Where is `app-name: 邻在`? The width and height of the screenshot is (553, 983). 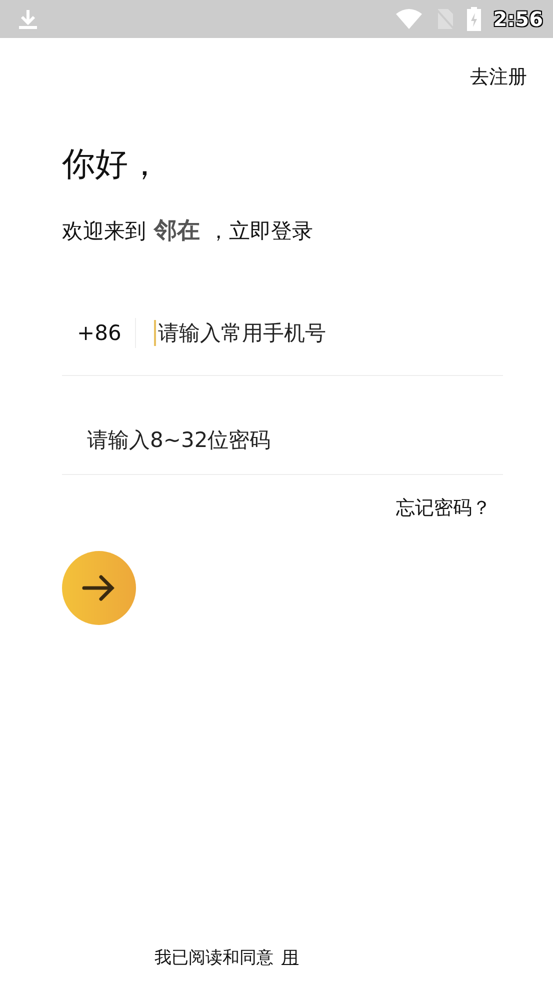 app-name: 邻在 is located at coordinates (177, 231).